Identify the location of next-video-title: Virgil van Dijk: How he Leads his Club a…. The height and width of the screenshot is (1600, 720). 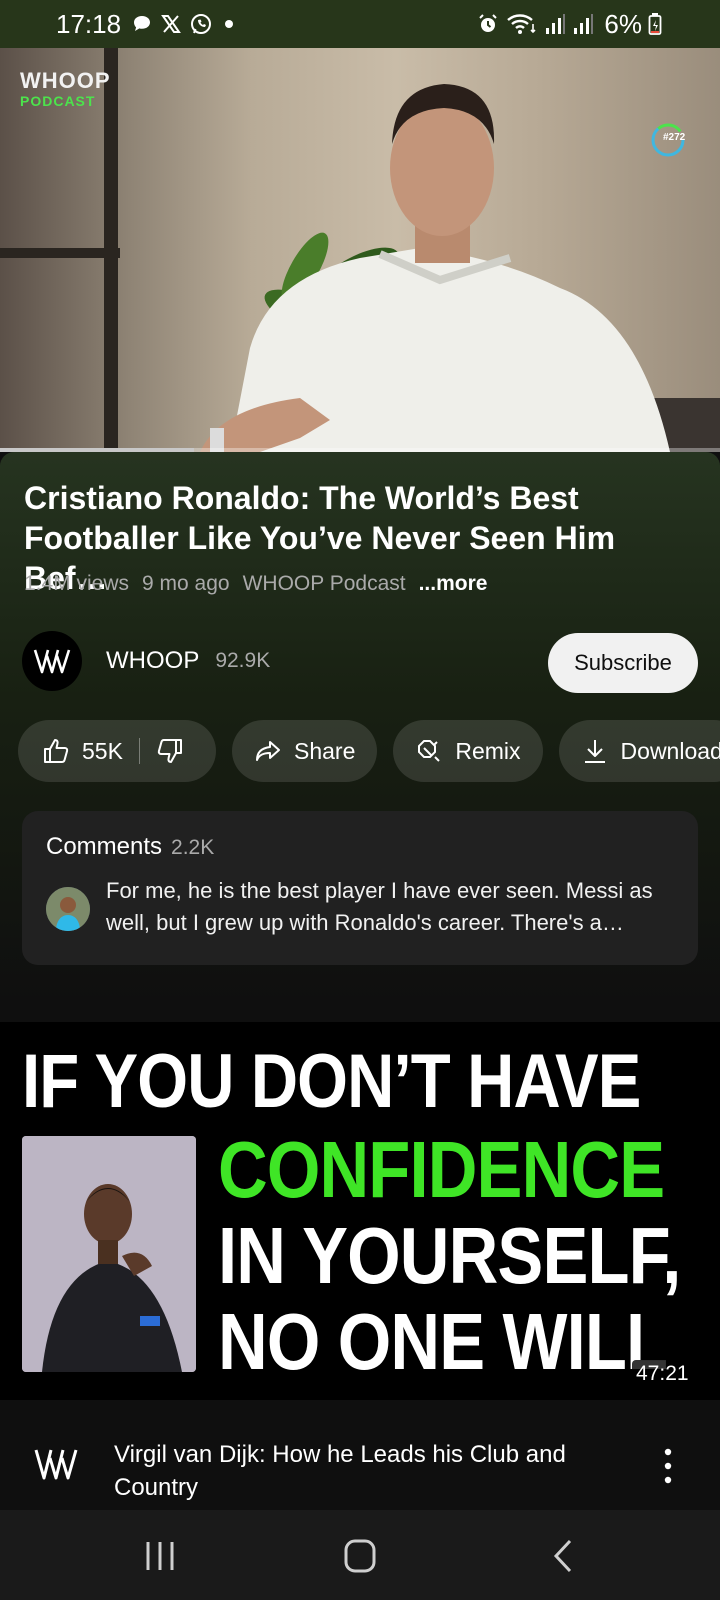
(364, 1471).